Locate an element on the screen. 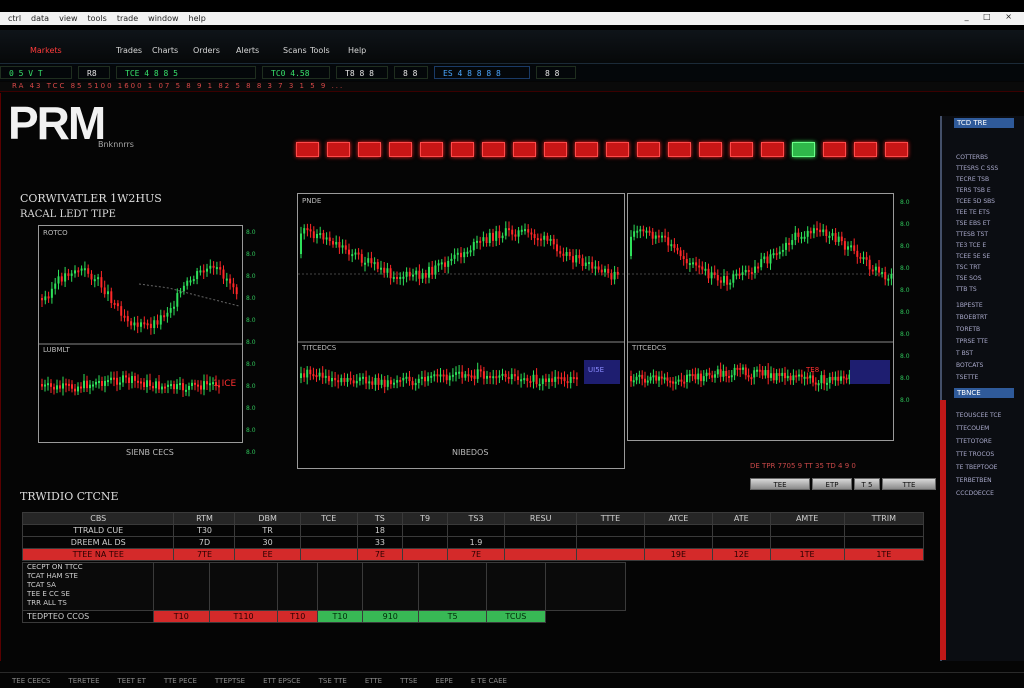 The width and height of the screenshot is (1024, 688). price-axis-label: 8.0 is located at coordinates (251, 320).